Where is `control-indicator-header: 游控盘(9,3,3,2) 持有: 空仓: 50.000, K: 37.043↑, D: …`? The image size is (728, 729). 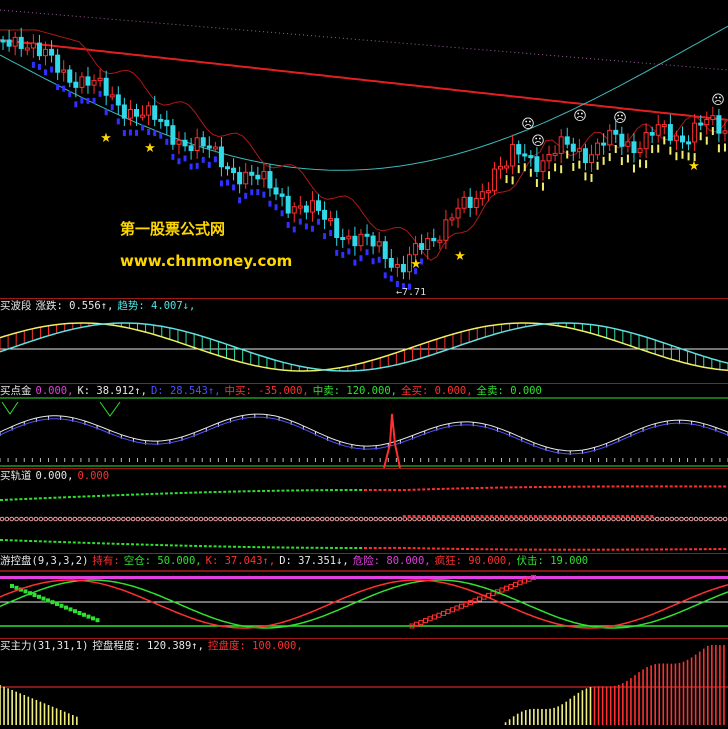 control-indicator-header: 游控盘(9,3,3,2) 持有: 空仓: 50.000, K: 37.043↑, D: … is located at coordinates (296, 561).